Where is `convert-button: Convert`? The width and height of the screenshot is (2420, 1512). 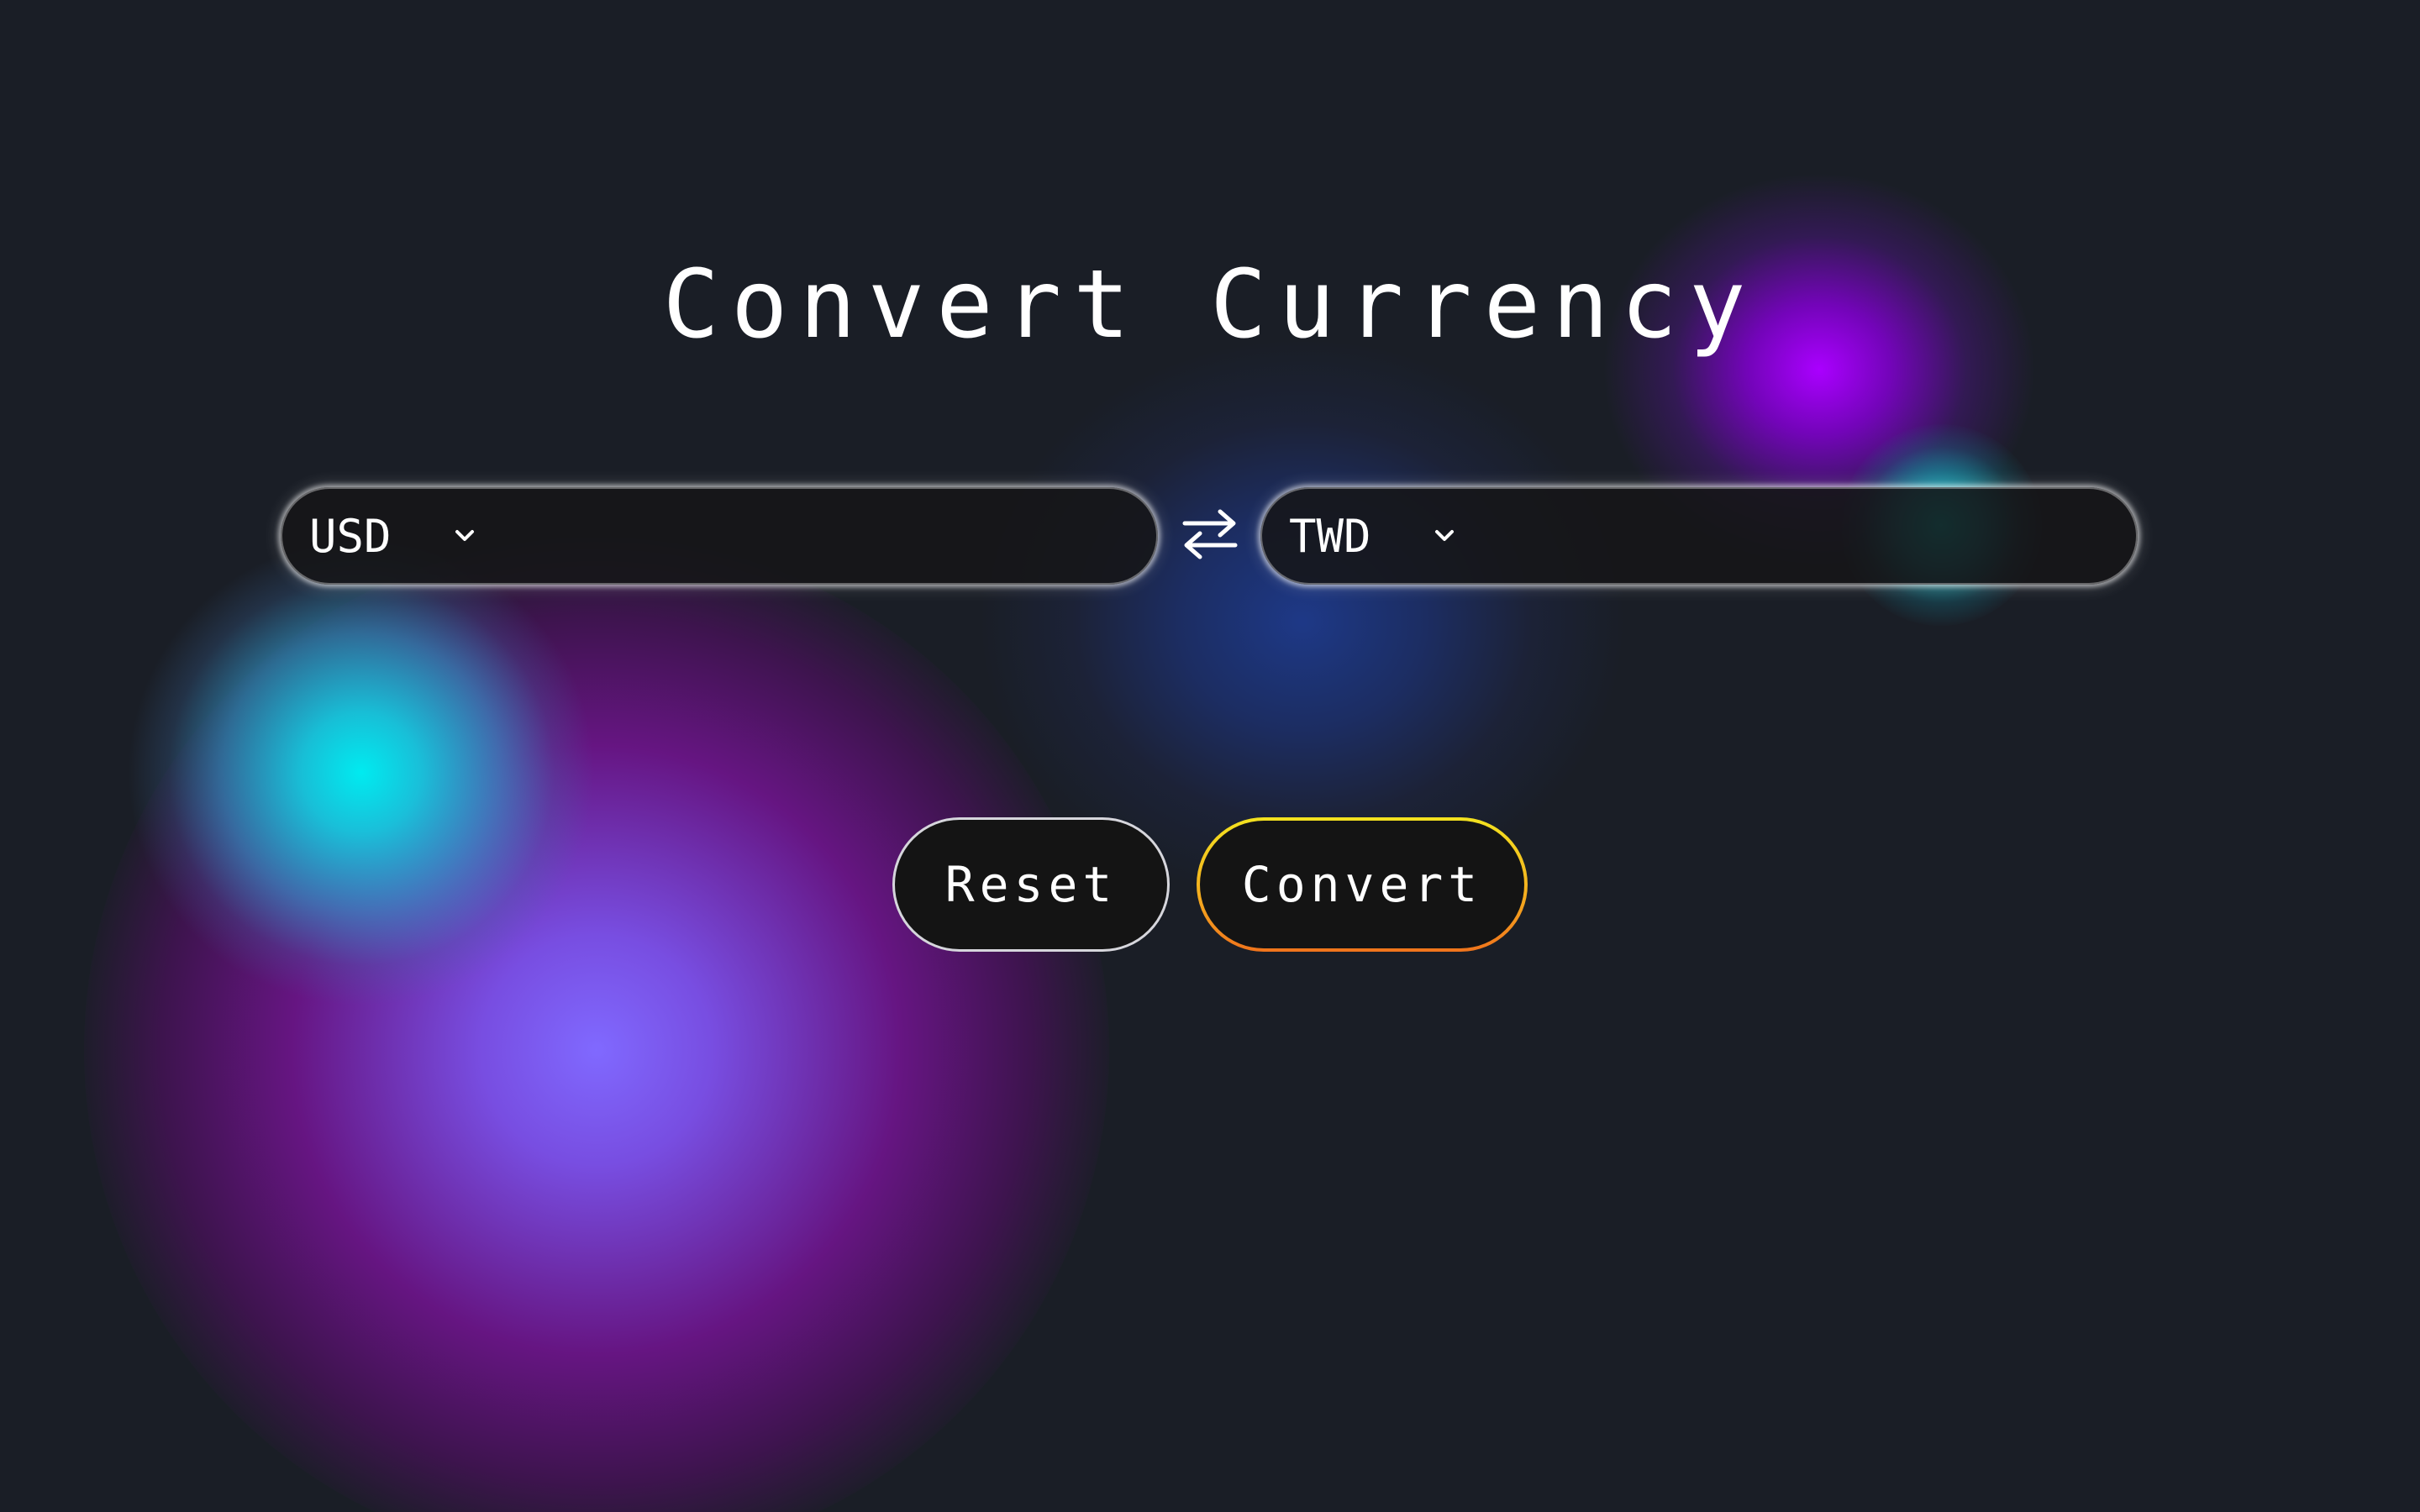
convert-button: Convert is located at coordinates (1362, 884).